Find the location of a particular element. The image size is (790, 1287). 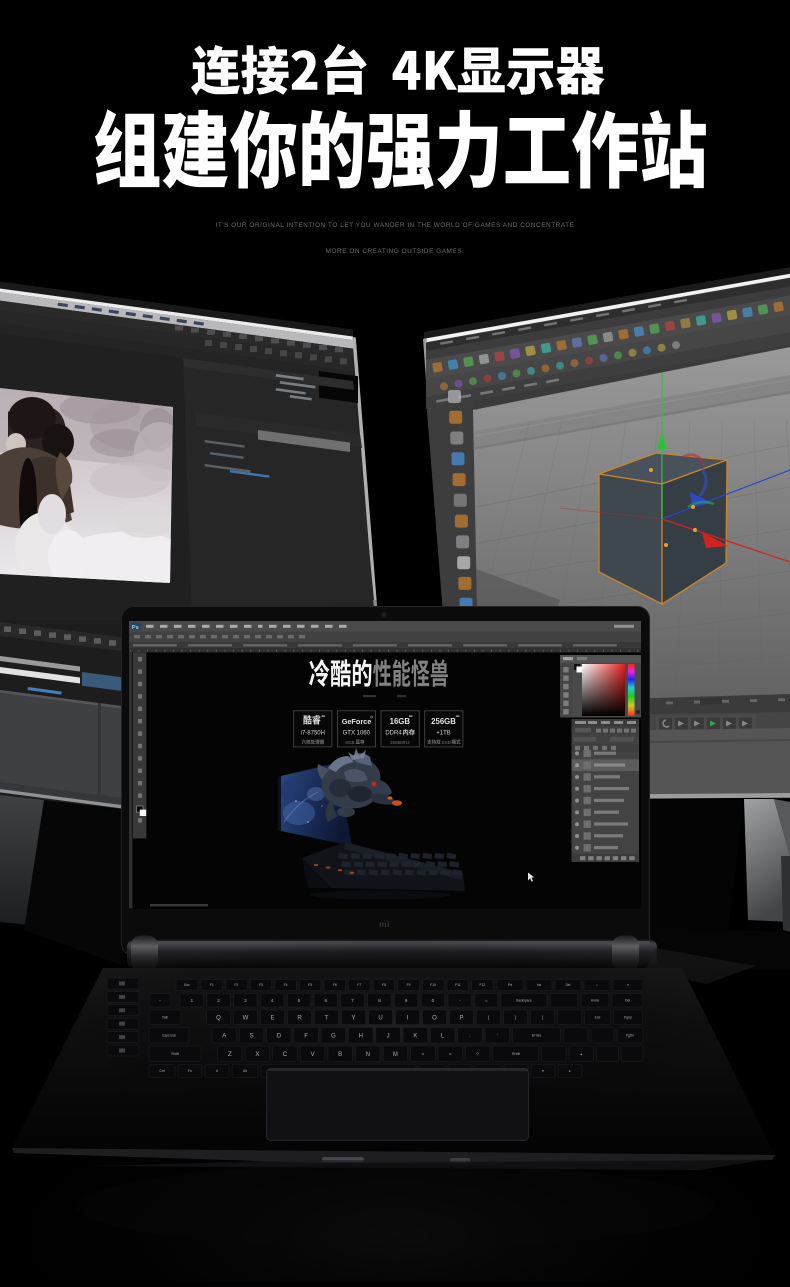

svg-text: PgDn is located at coordinates (630, 1035).